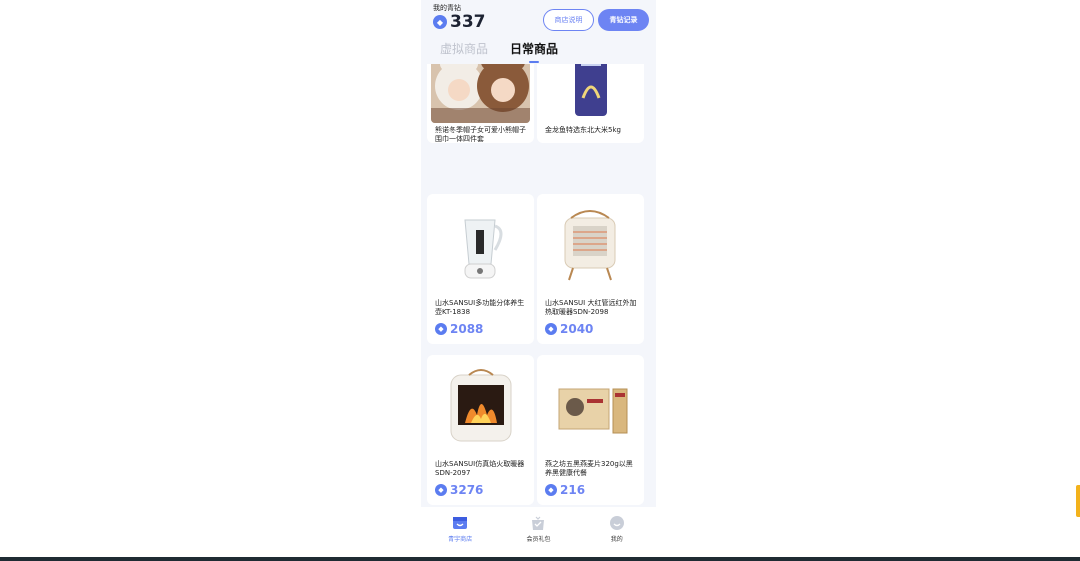 The image size is (1080, 561). What do you see at coordinates (467, 329) in the screenshot?
I see `product-price: 2088` at bounding box center [467, 329].